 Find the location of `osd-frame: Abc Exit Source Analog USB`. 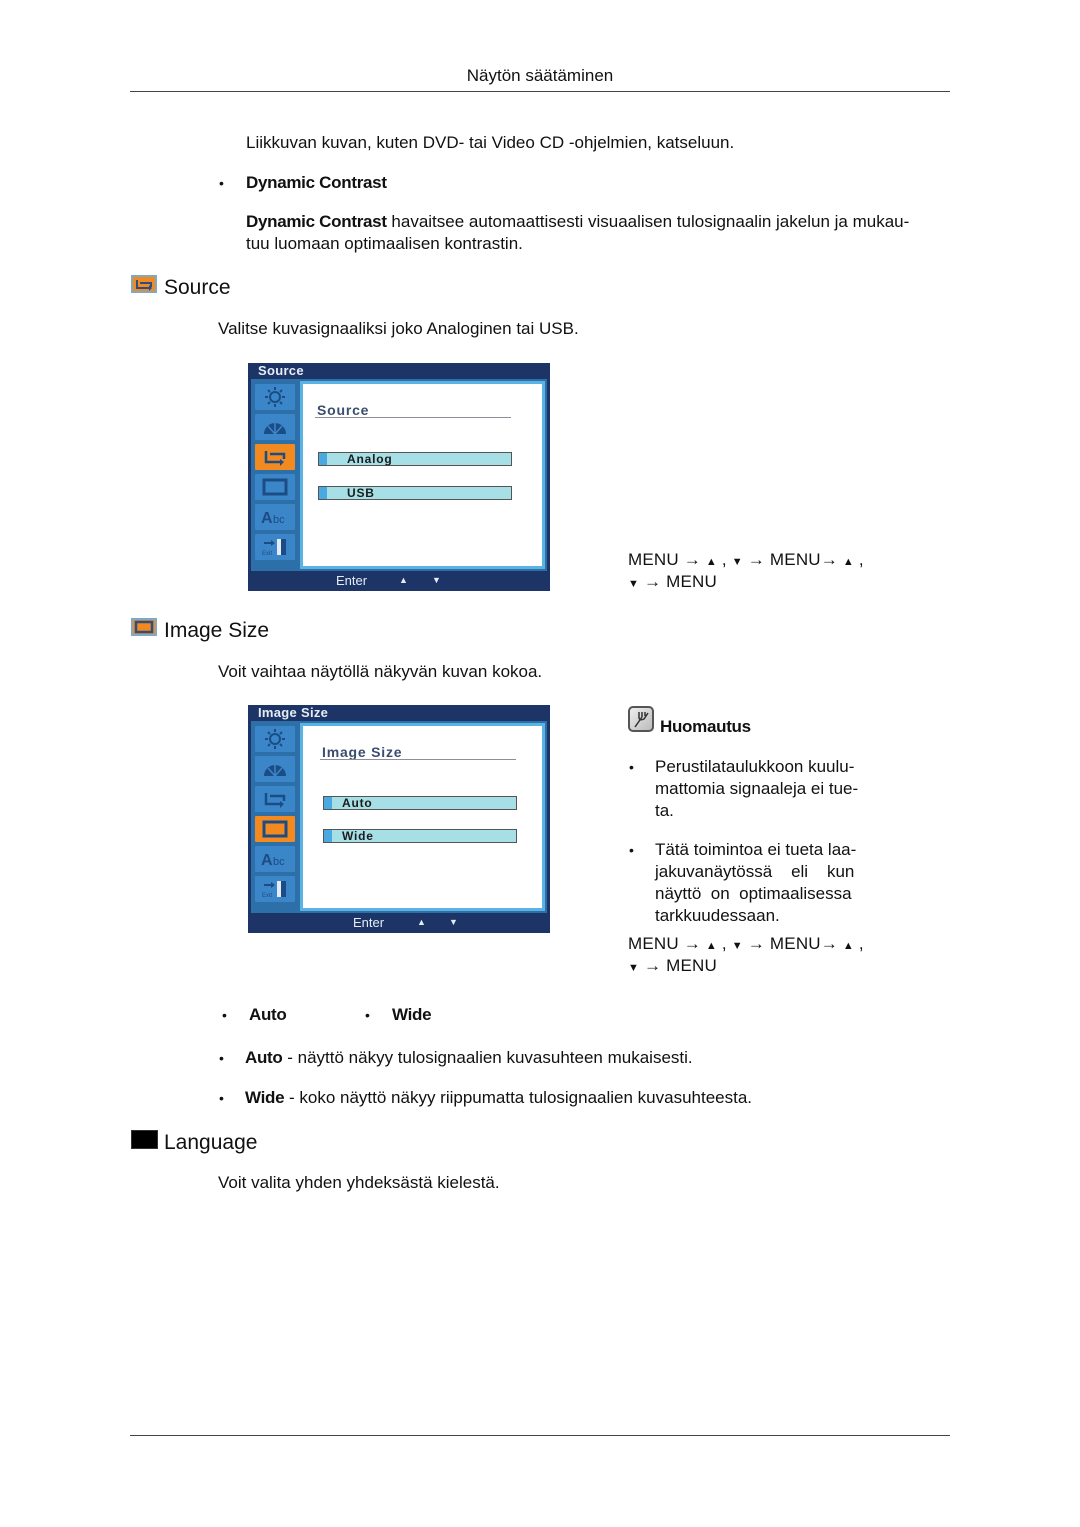

osd-frame: Abc Exit Source Analog USB is located at coordinates (399, 475).